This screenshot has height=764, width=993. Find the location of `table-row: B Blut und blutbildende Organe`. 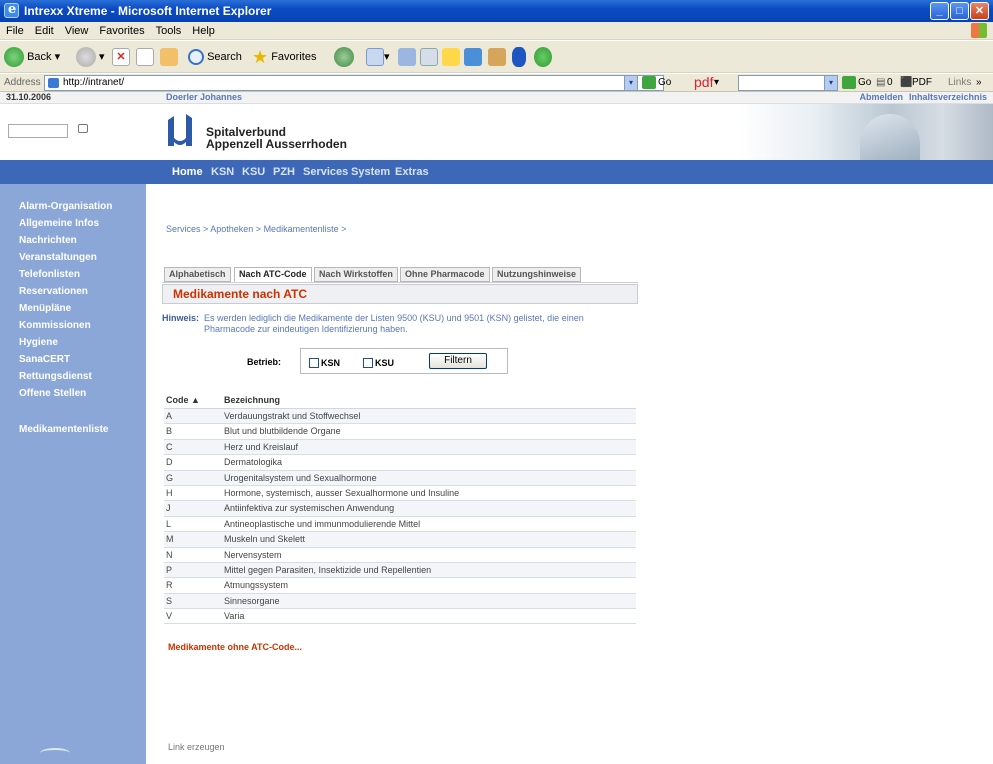

table-row: B Blut und blutbildende Organe is located at coordinates (400, 432).